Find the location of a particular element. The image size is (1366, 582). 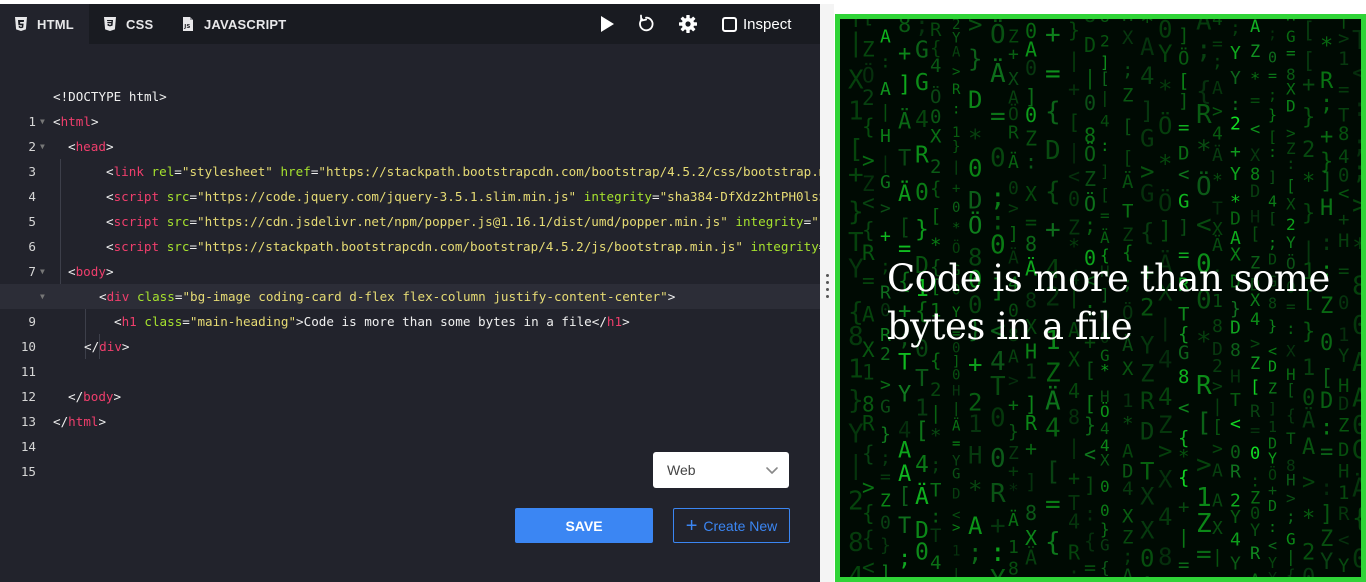

tab-html-label: HTML is located at coordinates (55, 24).